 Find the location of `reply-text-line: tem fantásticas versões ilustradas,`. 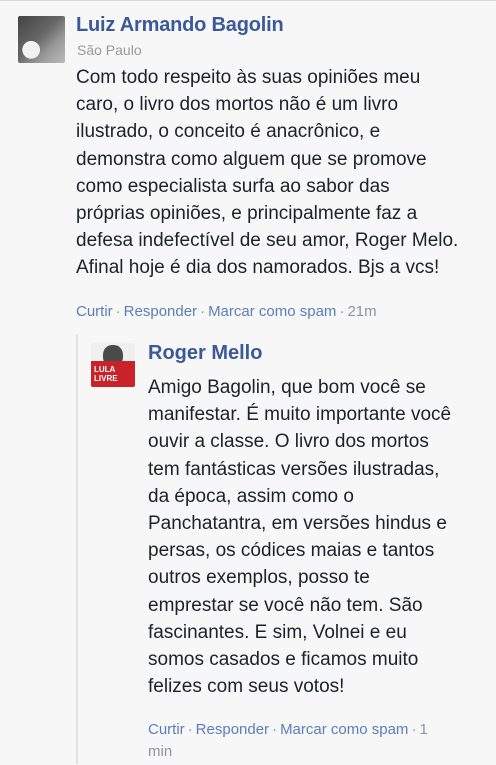

reply-text-line: tem fantásticas versões ilustradas, is located at coordinates (294, 469).